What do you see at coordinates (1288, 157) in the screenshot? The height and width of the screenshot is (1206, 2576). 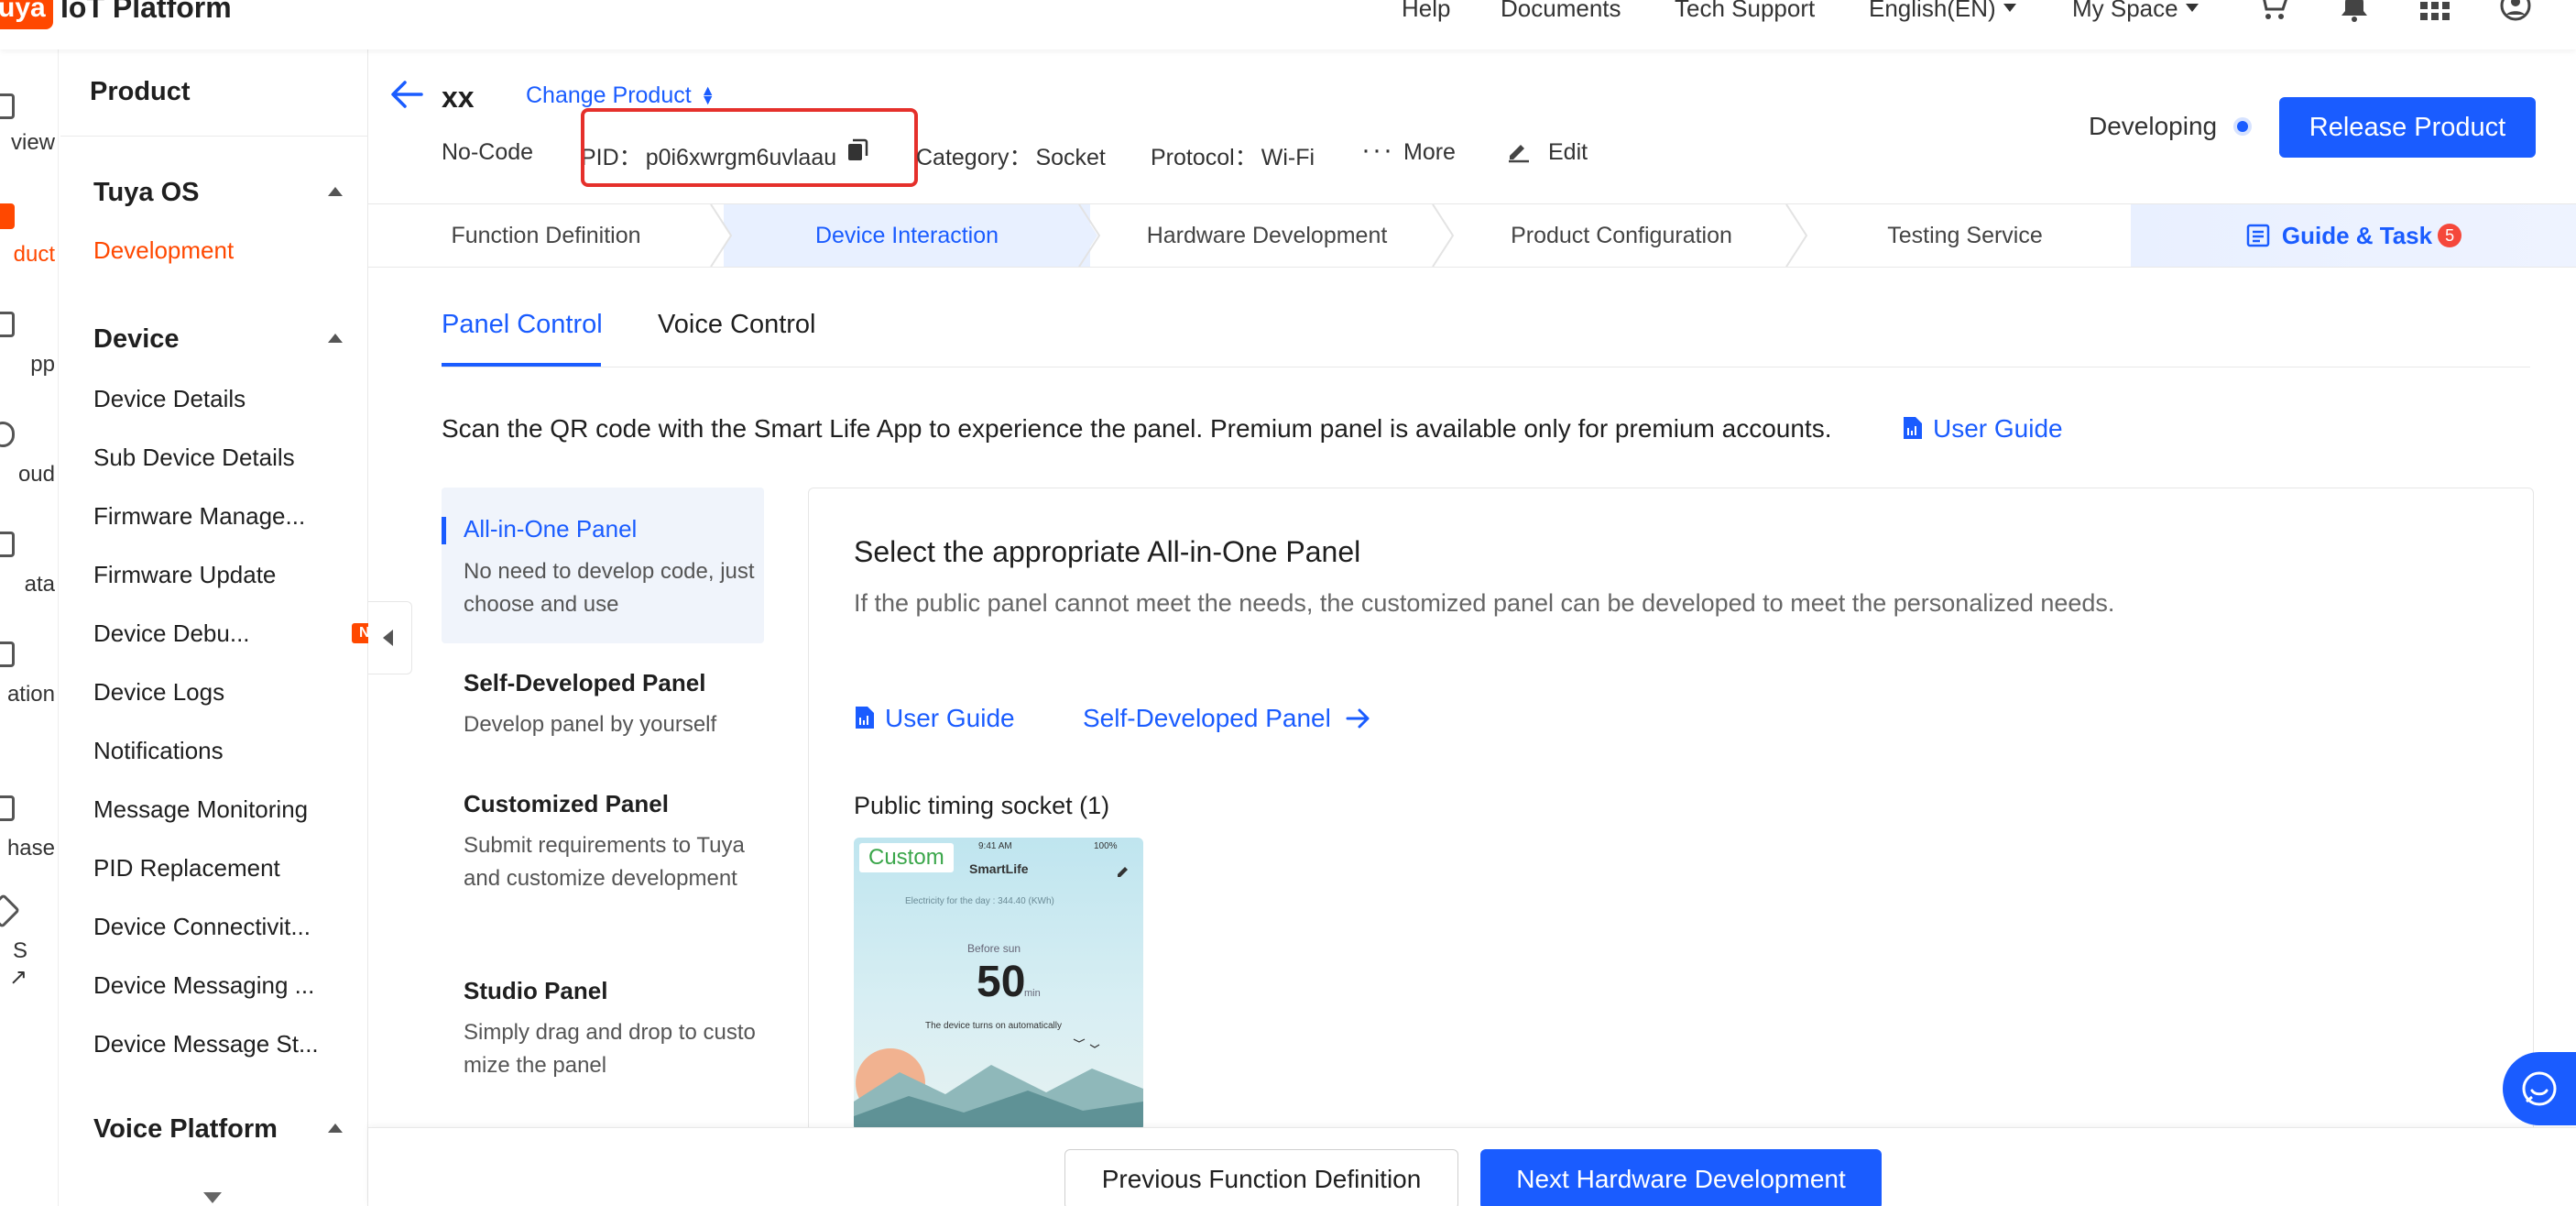 I see `protocol-value: Wi-Fi` at bounding box center [1288, 157].